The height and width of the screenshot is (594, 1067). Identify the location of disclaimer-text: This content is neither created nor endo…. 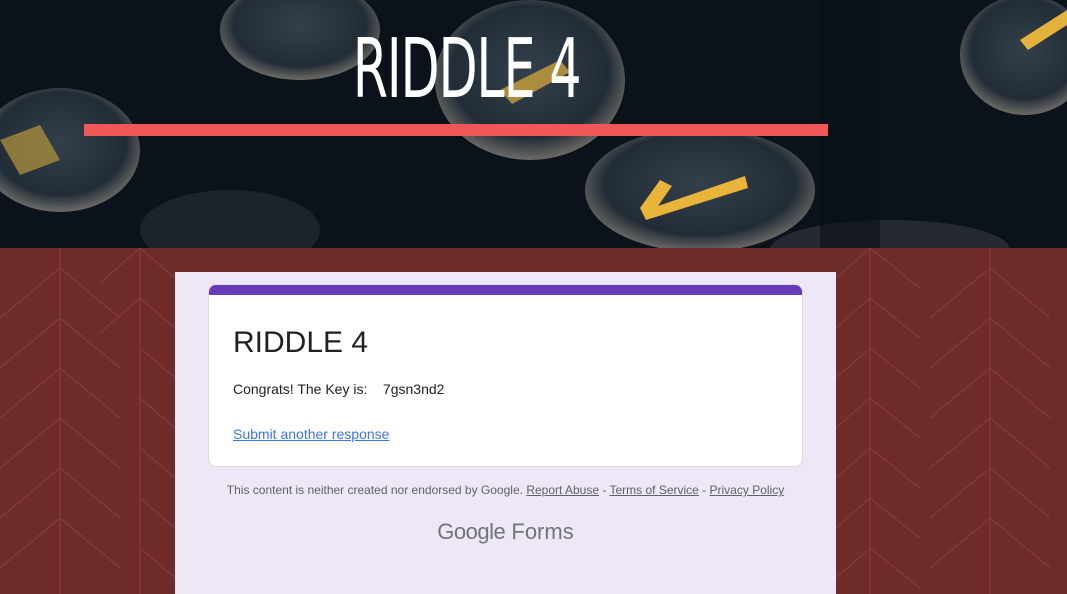
(374, 490).